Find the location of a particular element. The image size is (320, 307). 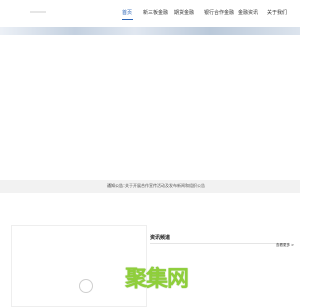

more-link: 查看更多 > is located at coordinates (285, 245).